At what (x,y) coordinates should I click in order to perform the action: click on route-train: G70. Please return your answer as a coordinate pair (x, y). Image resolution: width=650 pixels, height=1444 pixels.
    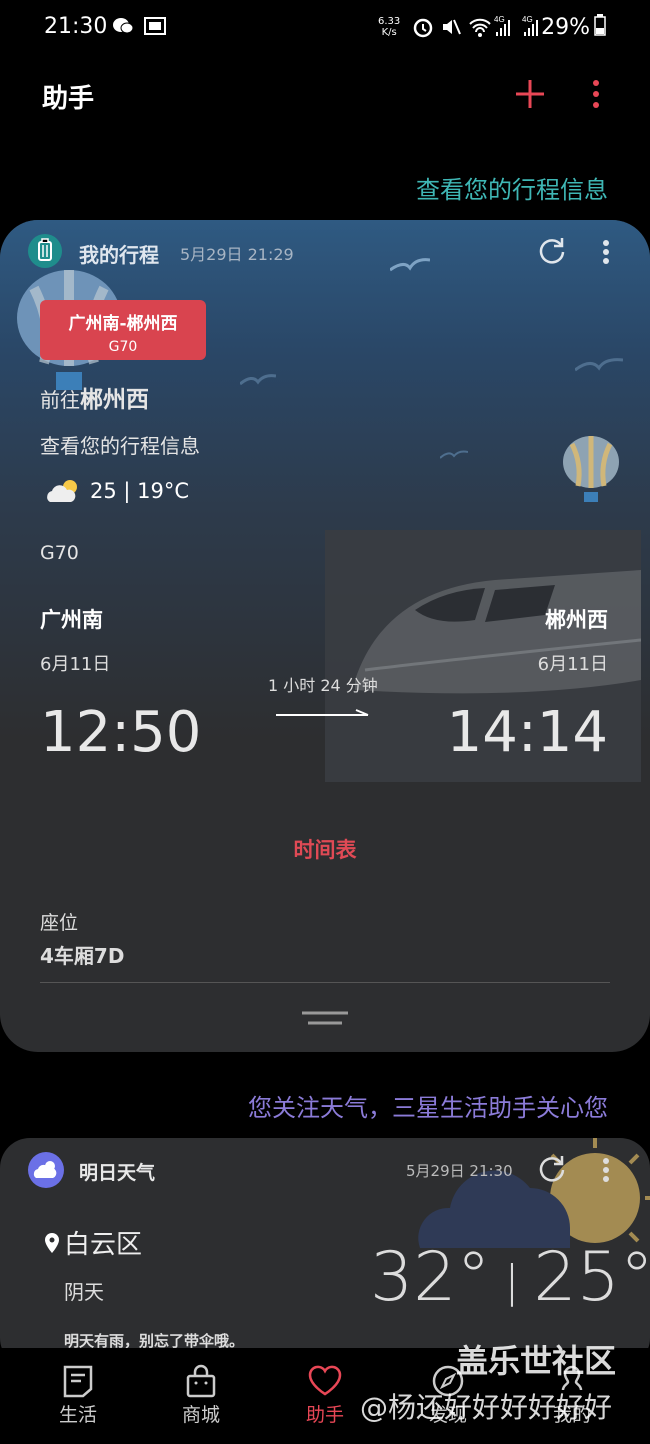
    Looking at the image, I should click on (123, 347).